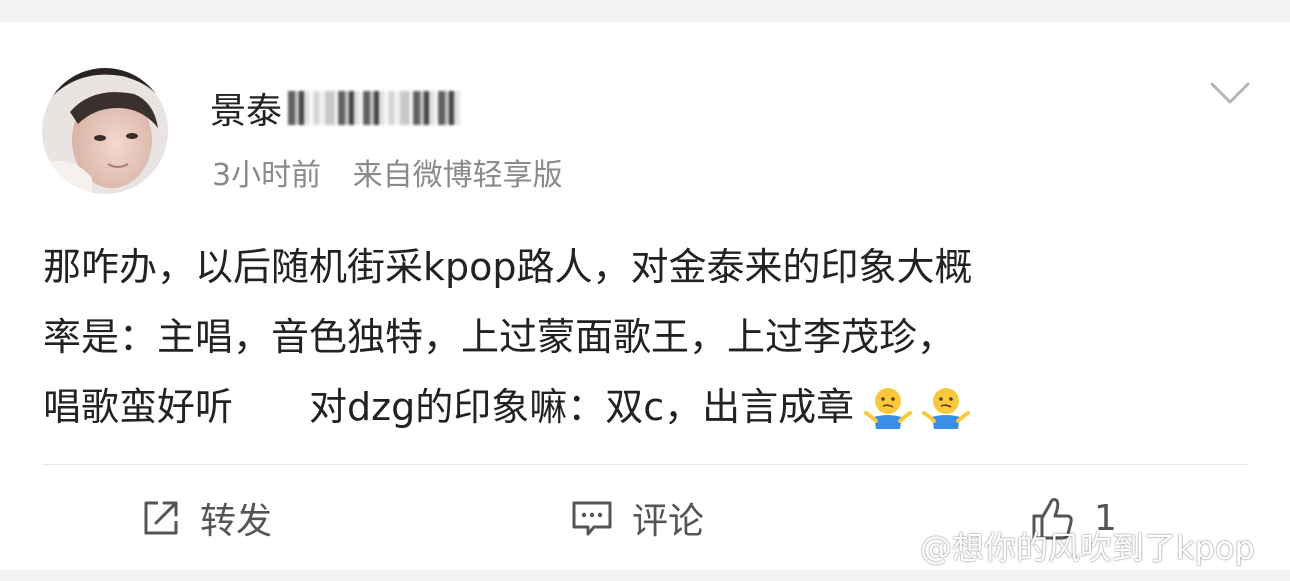 This screenshot has width=1290, height=581. I want to click on username-row: 景泰, so click(335, 108).